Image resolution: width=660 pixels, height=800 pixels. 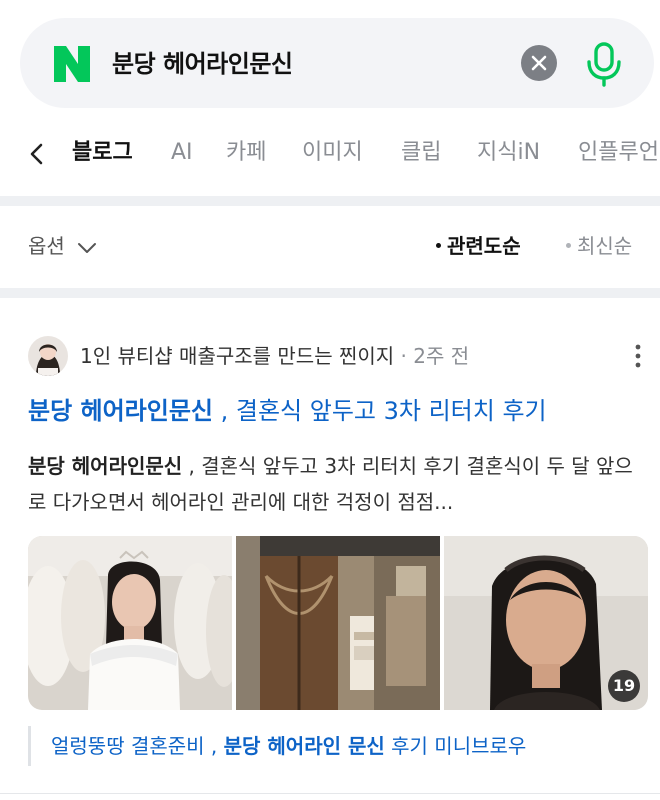 I want to click on search-query: 분당 헤어라인문신, so click(x=202, y=64).